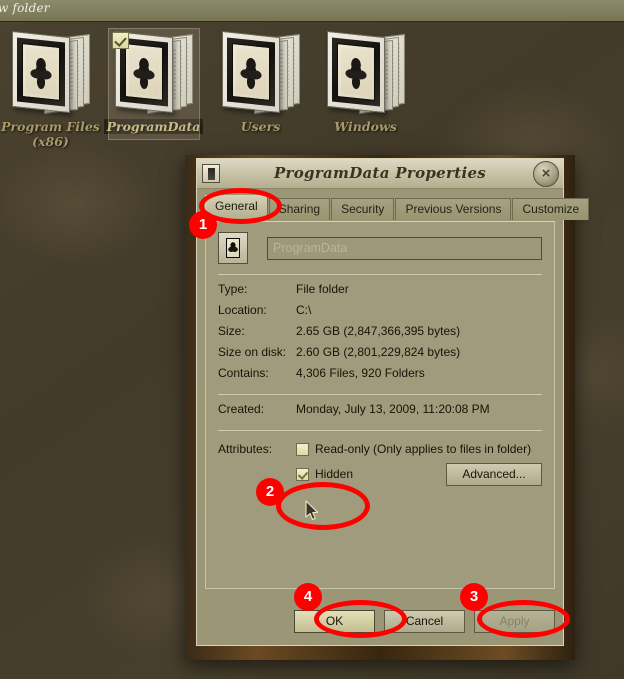 Image resolution: width=624 pixels, height=679 pixels. I want to click on desktop-icon-label: Users, so click(260, 126).